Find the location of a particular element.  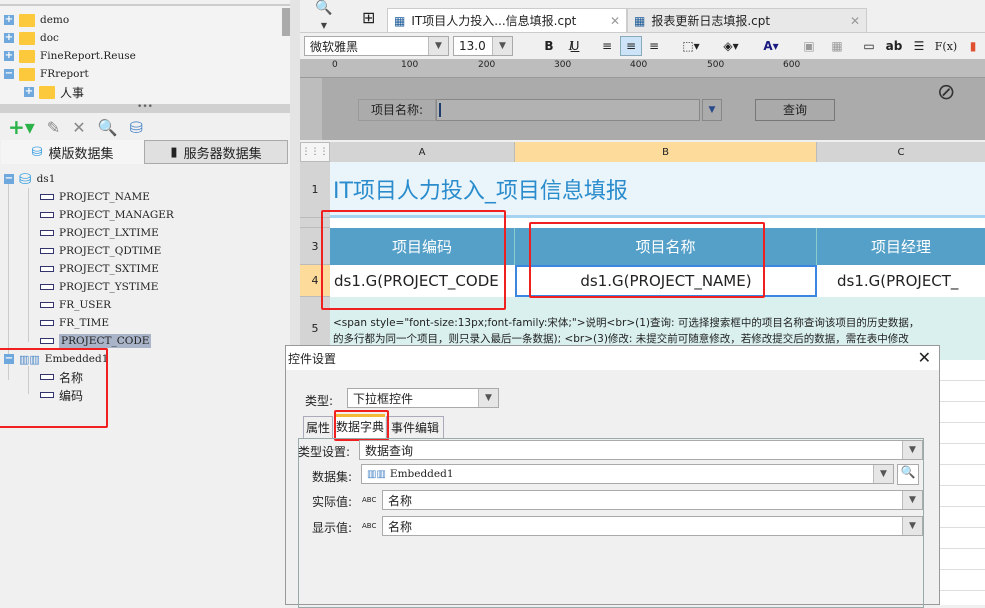

preview-icon: 🔍 ▼ is located at coordinates (324, 15).